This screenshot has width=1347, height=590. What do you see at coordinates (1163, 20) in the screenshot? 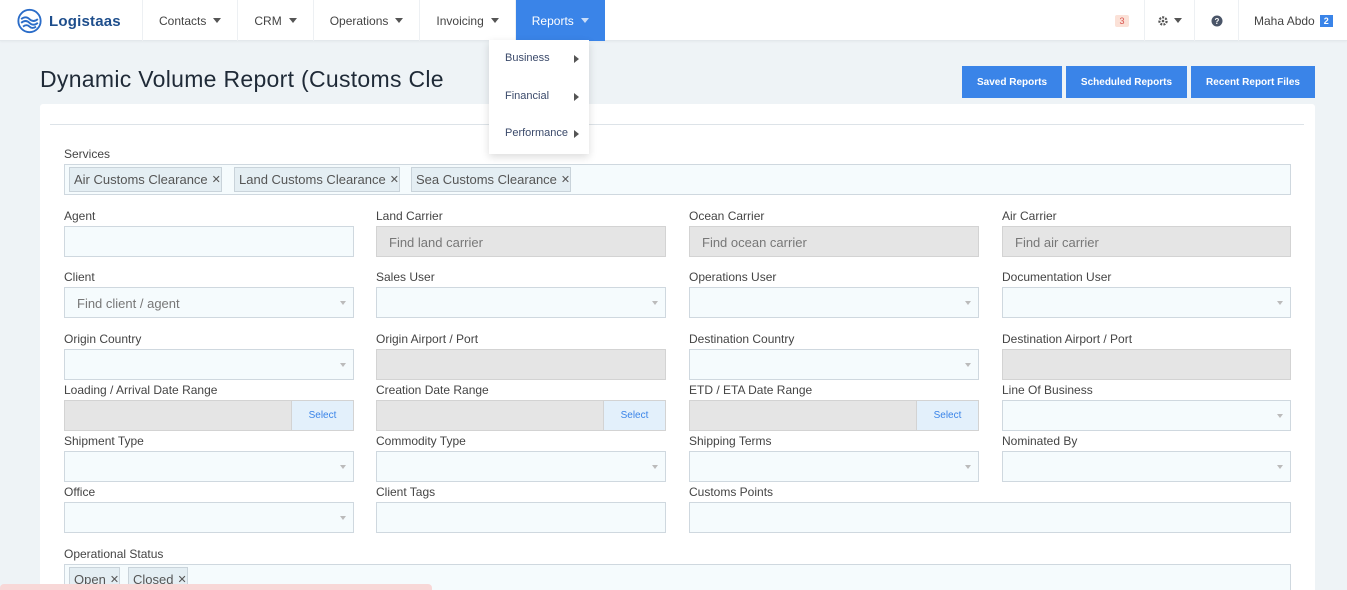
I see `gear-icon` at bounding box center [1163, 20].